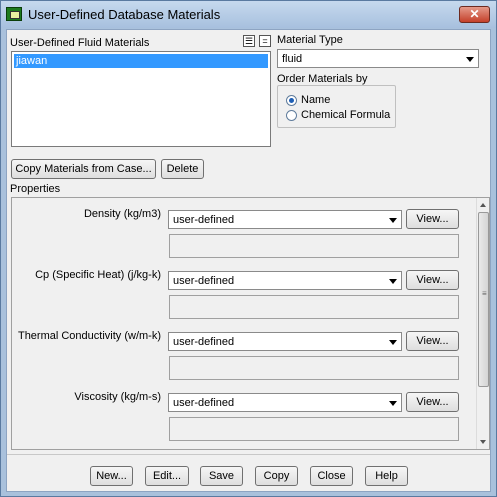  I want to click on thermal-conductivity-method-value: user-defined, so click(204, 342).